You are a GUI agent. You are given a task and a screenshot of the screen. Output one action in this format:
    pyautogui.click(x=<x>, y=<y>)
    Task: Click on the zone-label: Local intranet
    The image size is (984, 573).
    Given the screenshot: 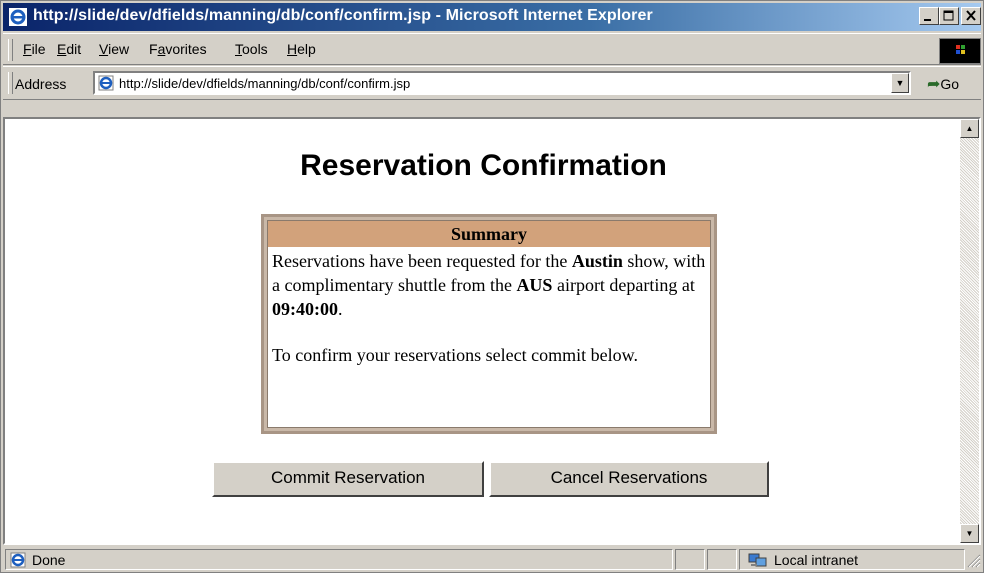 What is the action you would take?
    pyautogui.click(x=816, y=560)
    